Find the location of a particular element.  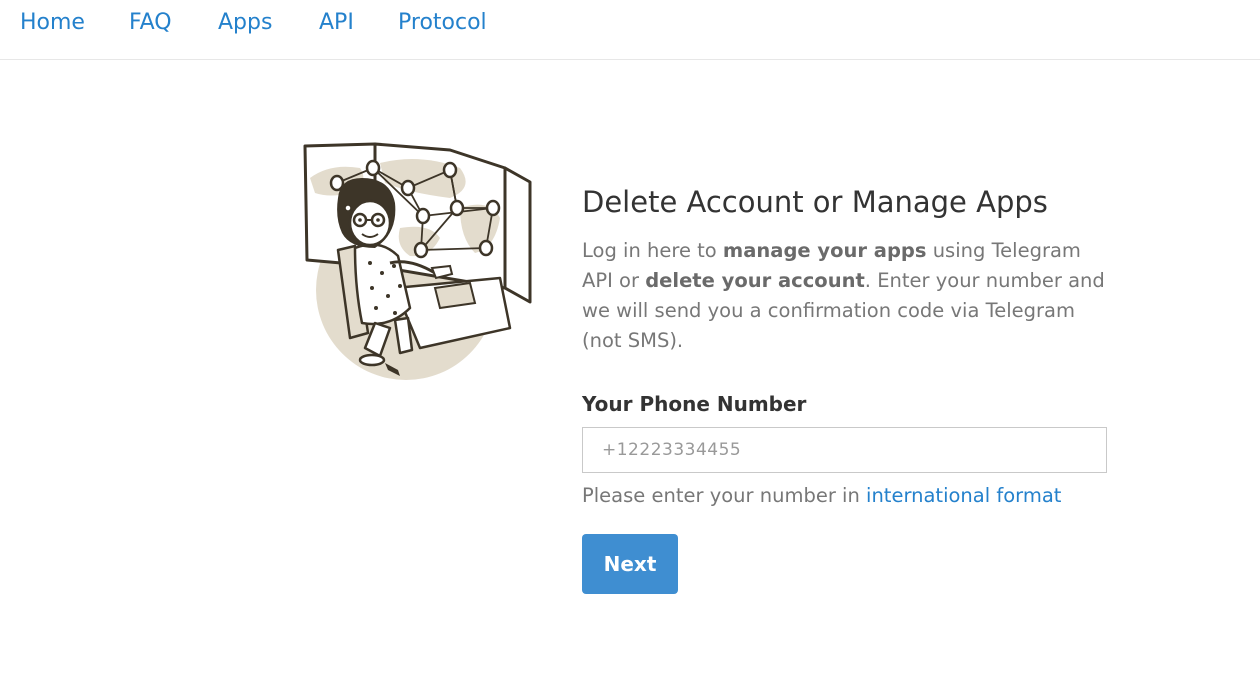

description-bold-delete-account: delete your account is located at coordinates (755, 280).